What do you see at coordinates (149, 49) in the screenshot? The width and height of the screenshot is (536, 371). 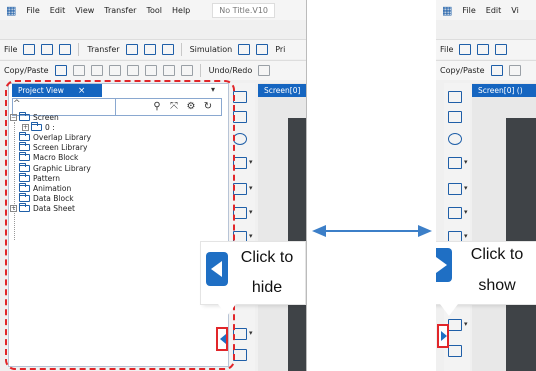 I see `transfer-write-icon` at bounding box center [149, 49].